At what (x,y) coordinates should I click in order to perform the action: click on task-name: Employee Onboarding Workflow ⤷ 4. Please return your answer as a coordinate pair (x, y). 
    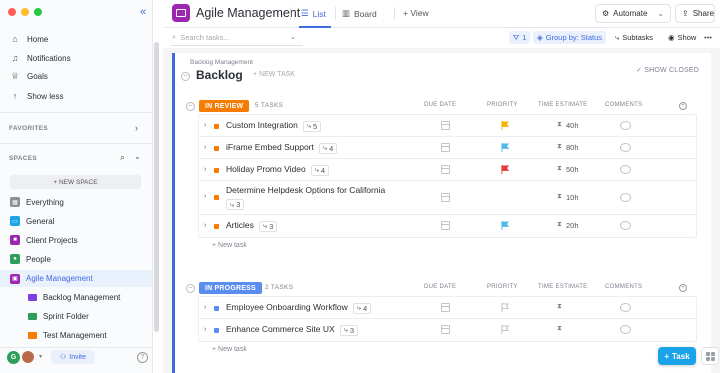
    Looking at the image, I should click on (299, 308).